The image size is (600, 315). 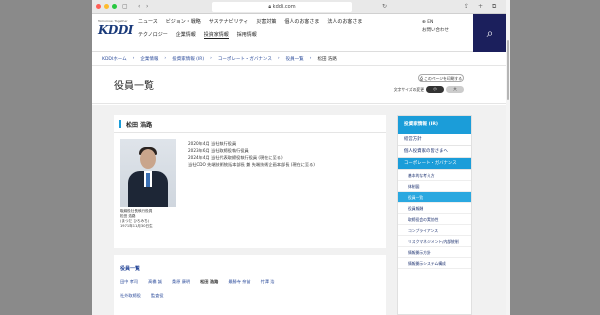 I want to click on sidebar-sub-compensation: 役員報酬, so click(x=434, y=208).